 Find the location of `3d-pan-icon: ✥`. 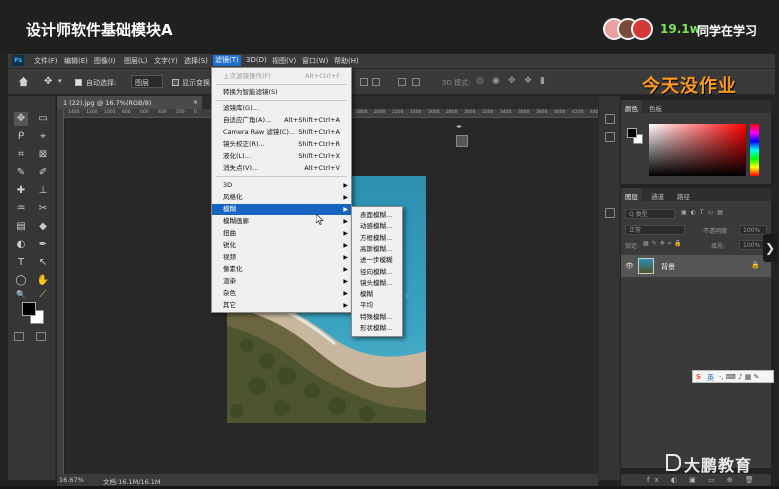

3d-pan-icon: ✥ is located at coordinates (512, 81).